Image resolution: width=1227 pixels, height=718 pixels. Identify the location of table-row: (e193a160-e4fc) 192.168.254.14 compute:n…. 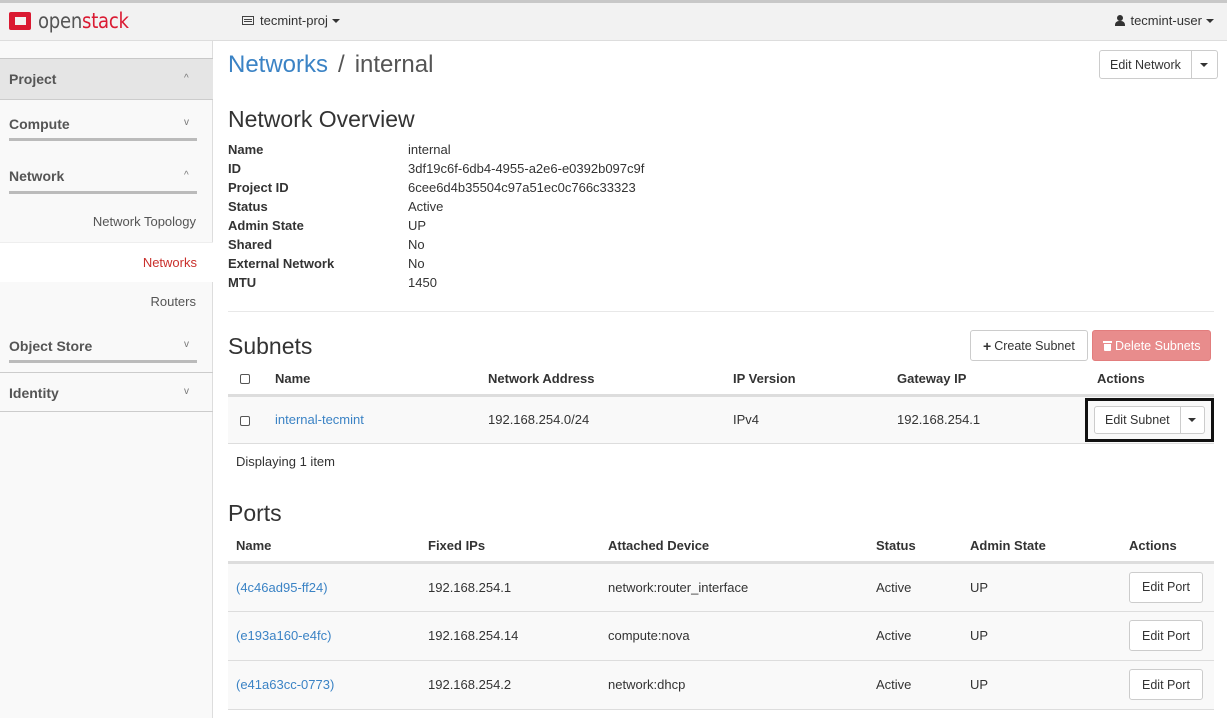
(721, 636).